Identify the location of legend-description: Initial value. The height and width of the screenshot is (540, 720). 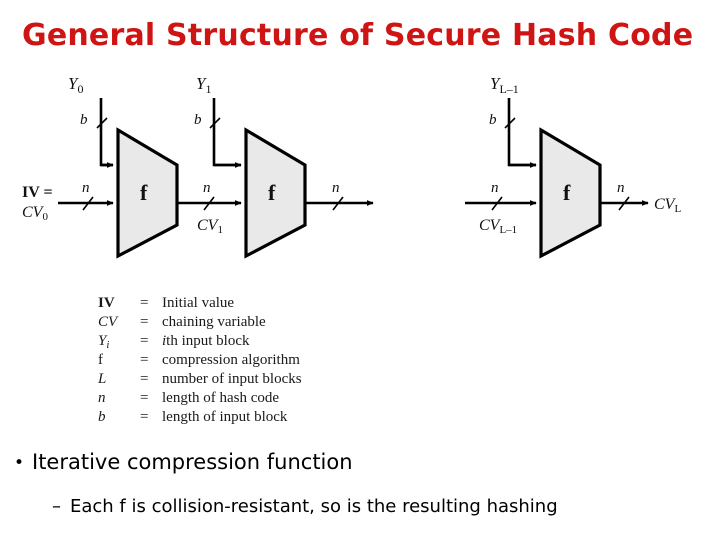
(198, 303).